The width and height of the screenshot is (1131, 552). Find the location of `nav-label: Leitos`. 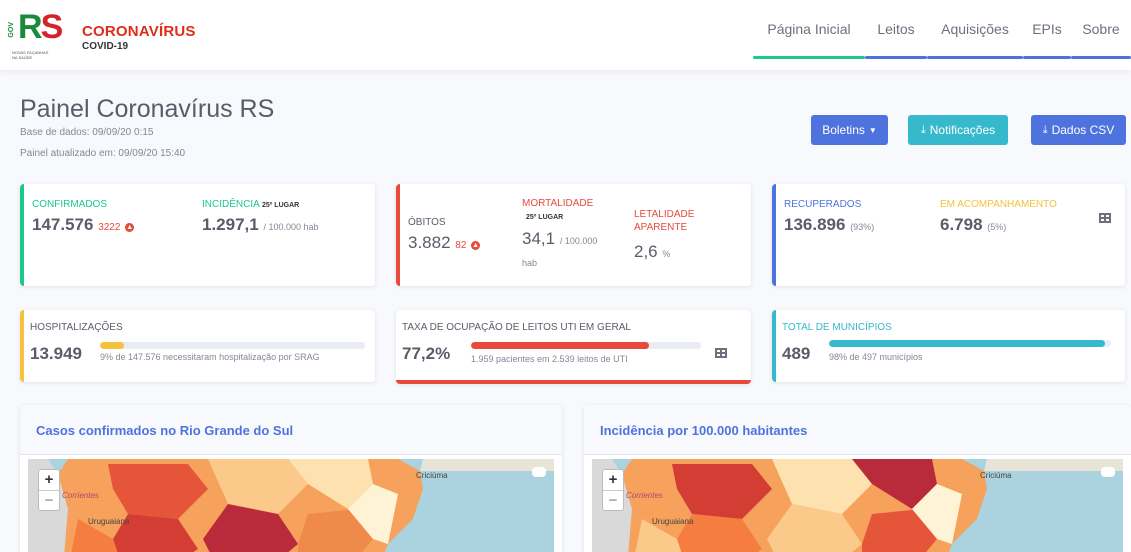

nav-label: Leitos is located at coordinates (896, 29).